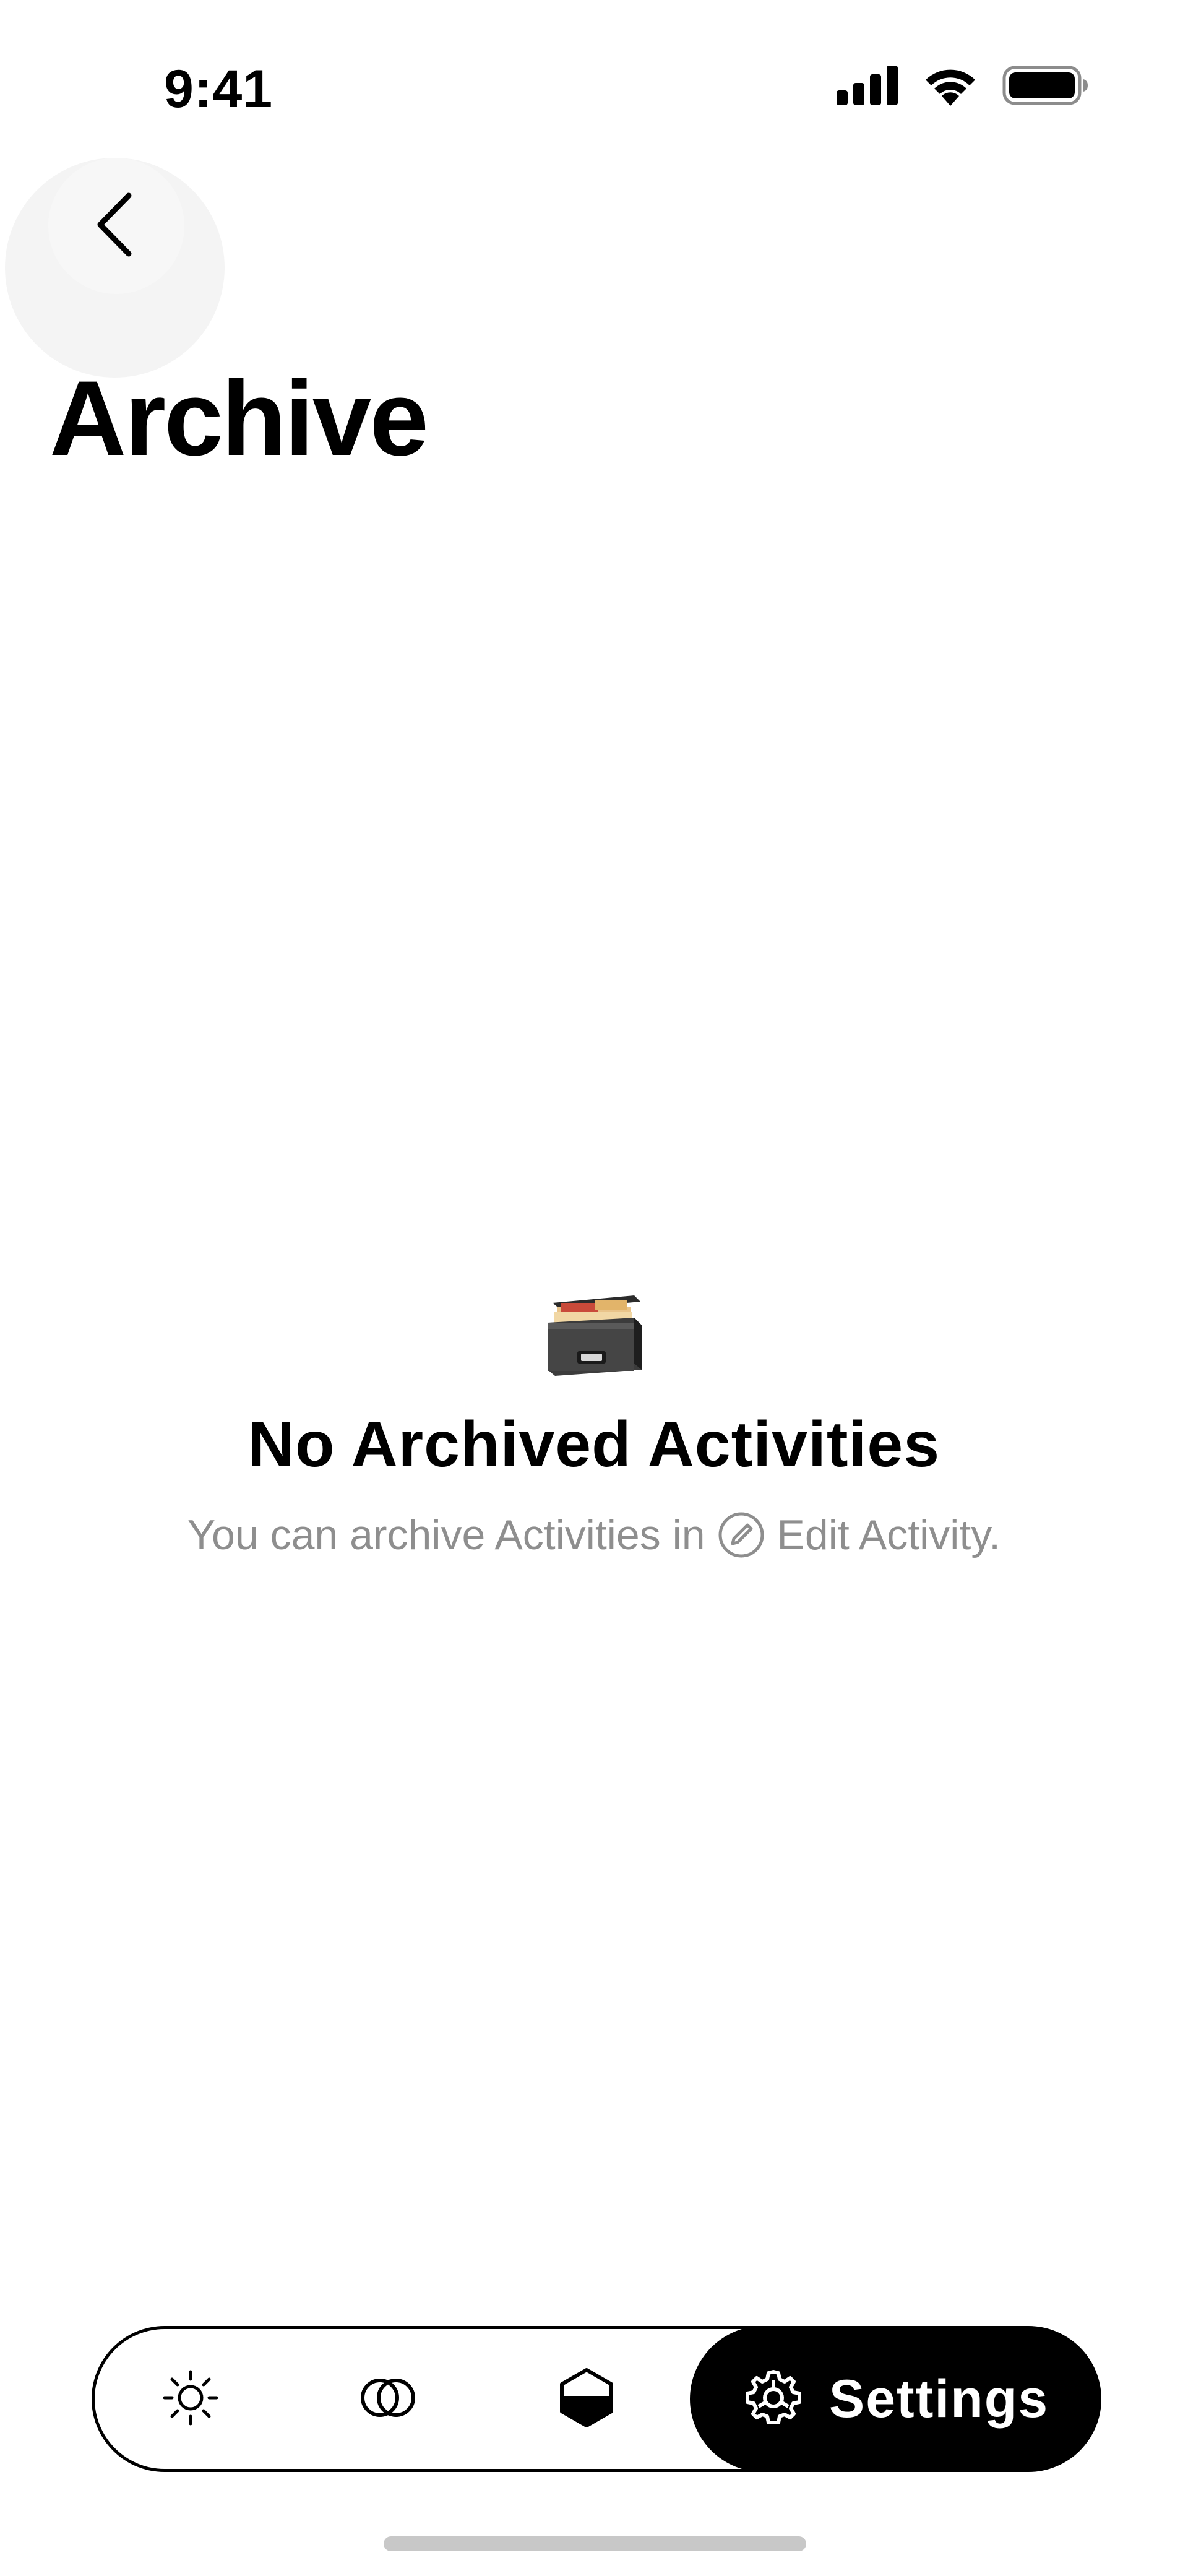 This screenshot has height=2576, width=1188. I want to click on tab-mood, so click(586, 2399).